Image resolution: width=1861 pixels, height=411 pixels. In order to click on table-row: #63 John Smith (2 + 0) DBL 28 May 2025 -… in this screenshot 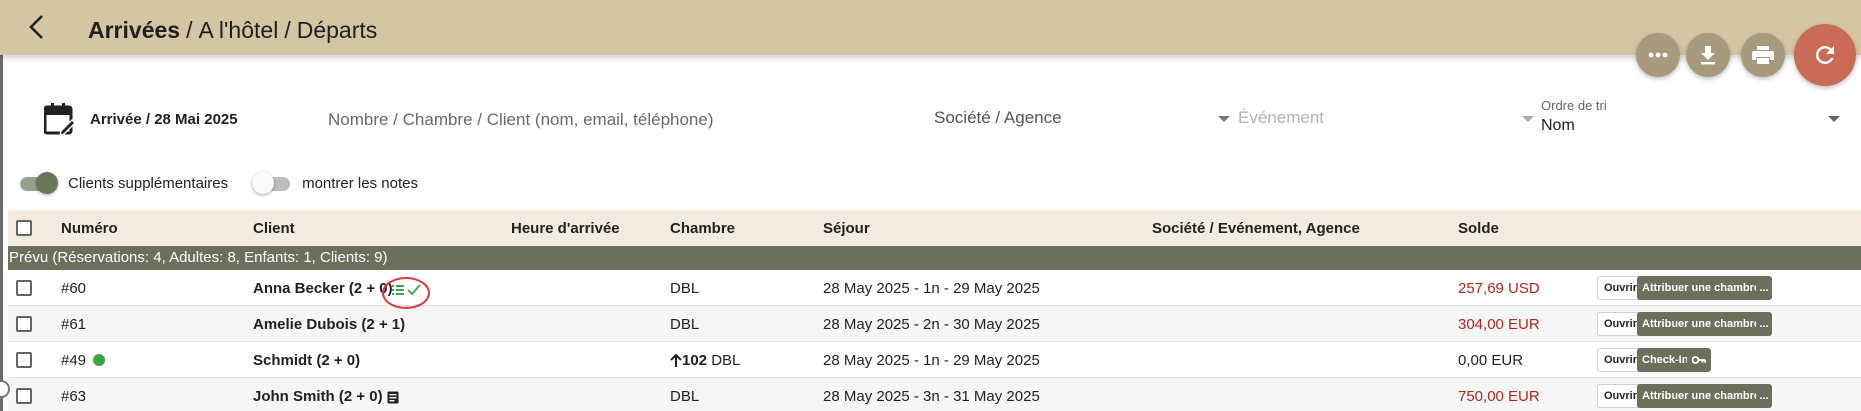, I will do `click(934, 394)`.